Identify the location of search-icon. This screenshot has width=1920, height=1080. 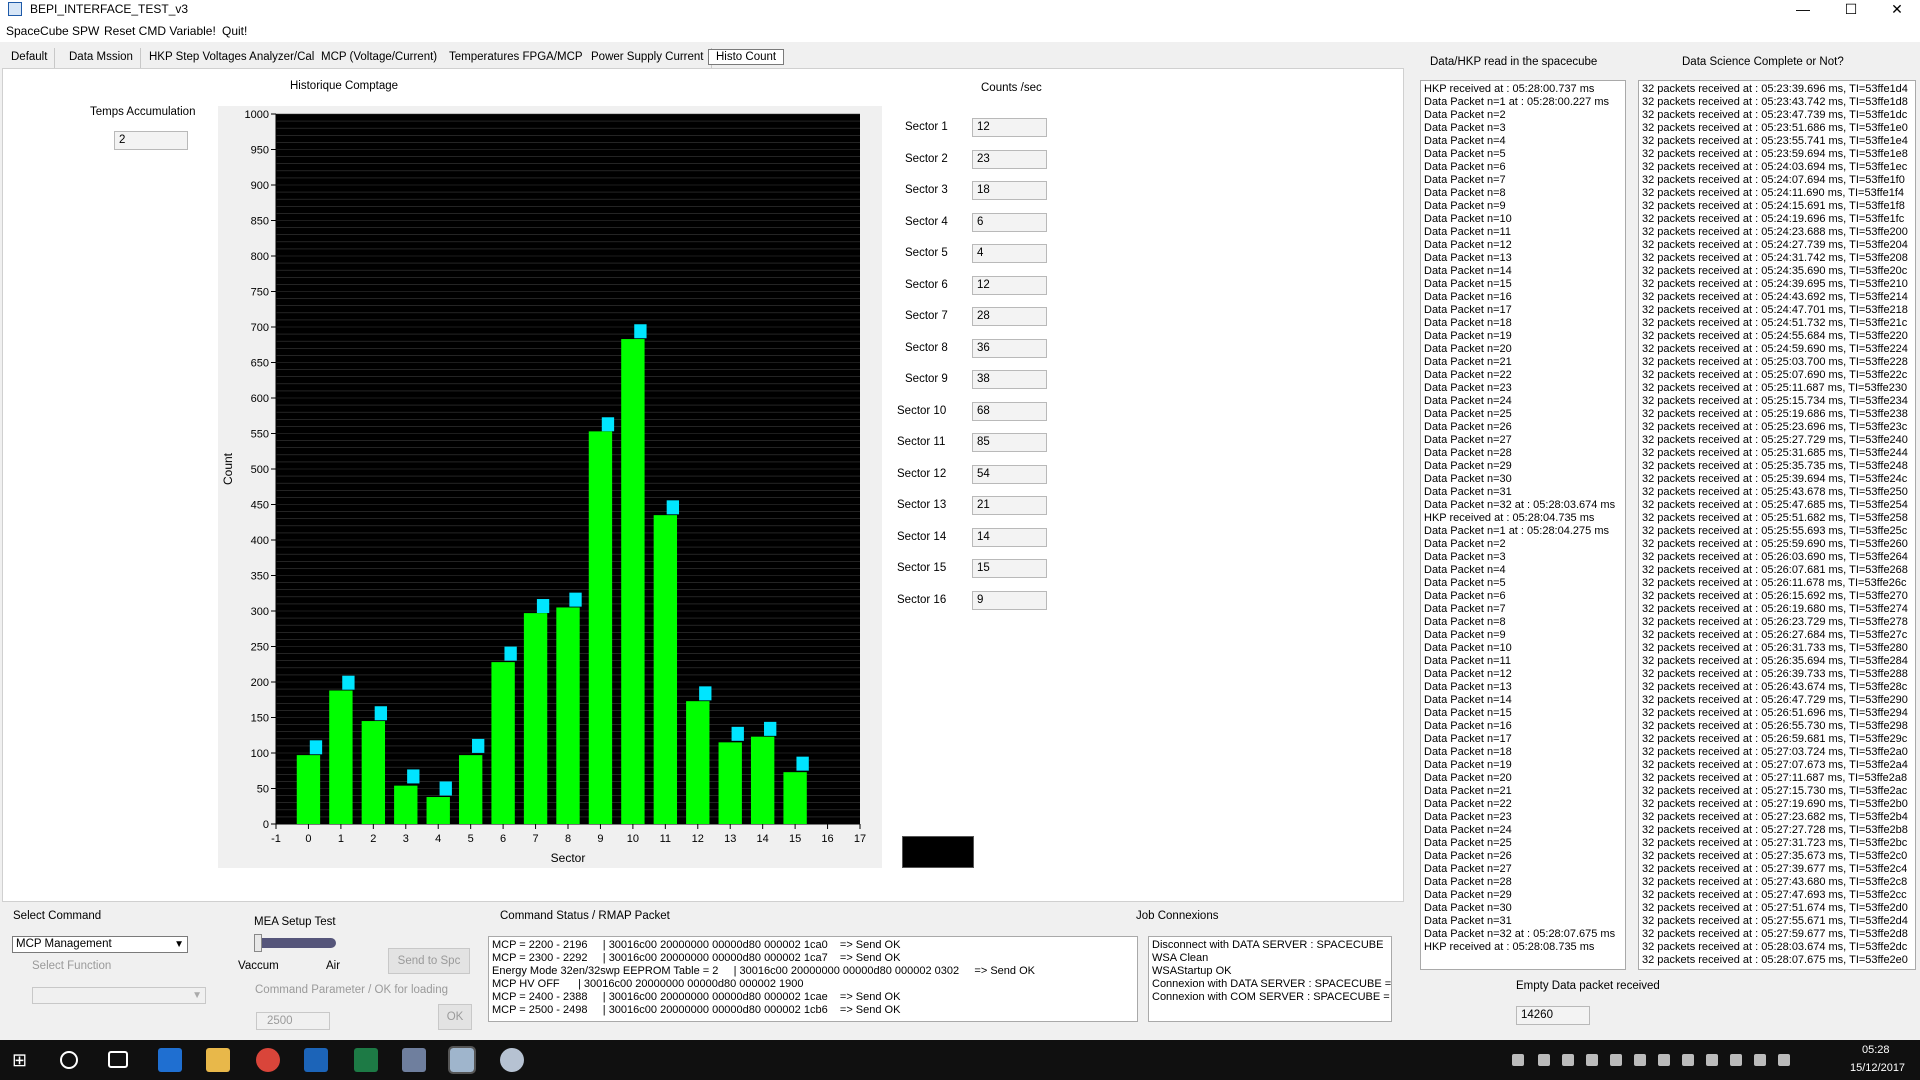
(69, 1060).